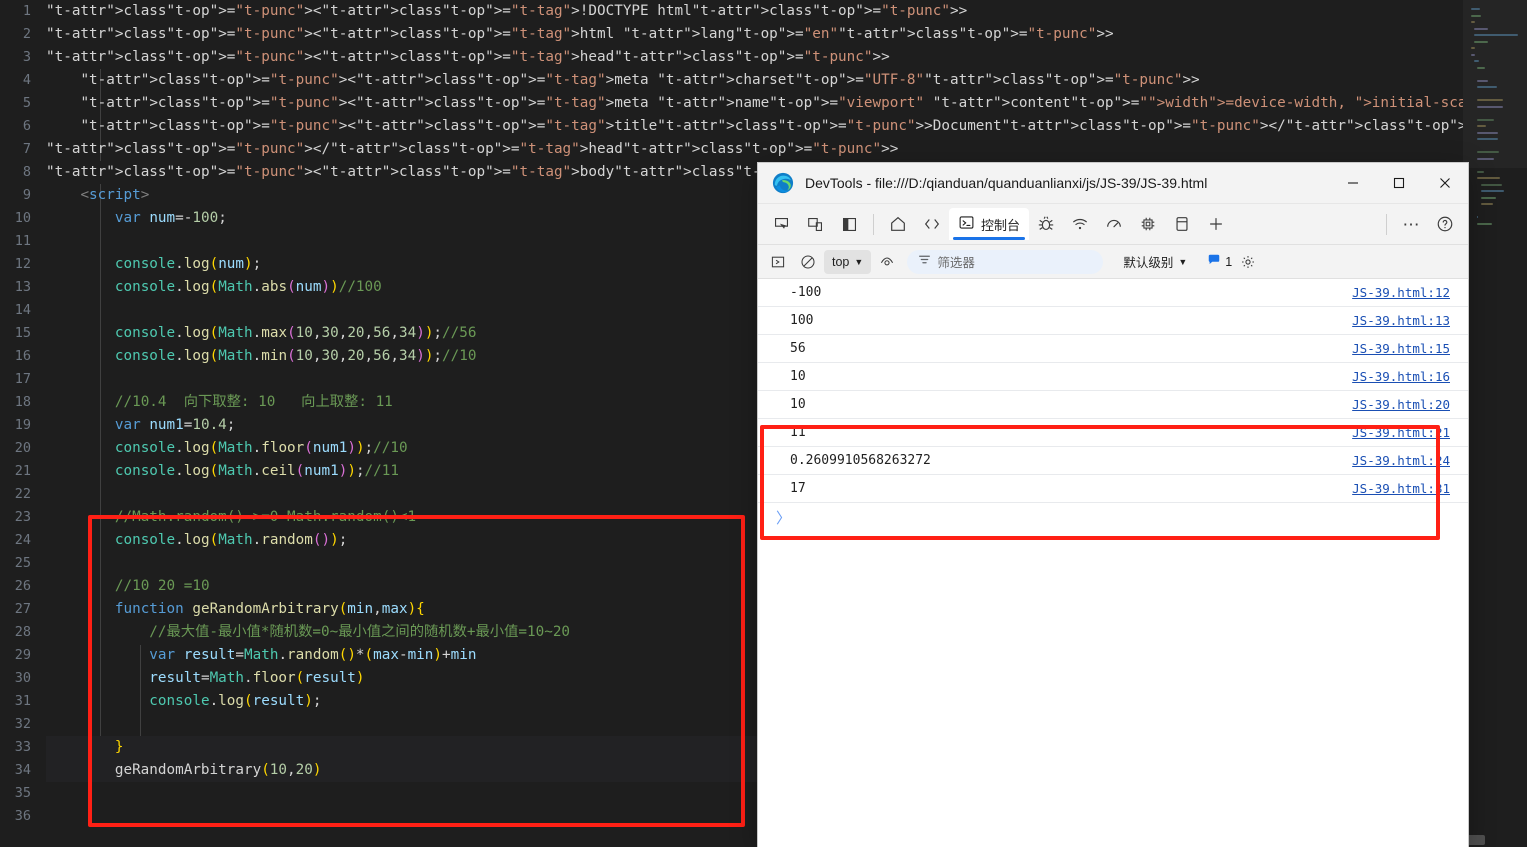 This screenshot has height=847, width=1527. I want to click on console-log-source-link: JS-39.html:16, so click(1401, 376).